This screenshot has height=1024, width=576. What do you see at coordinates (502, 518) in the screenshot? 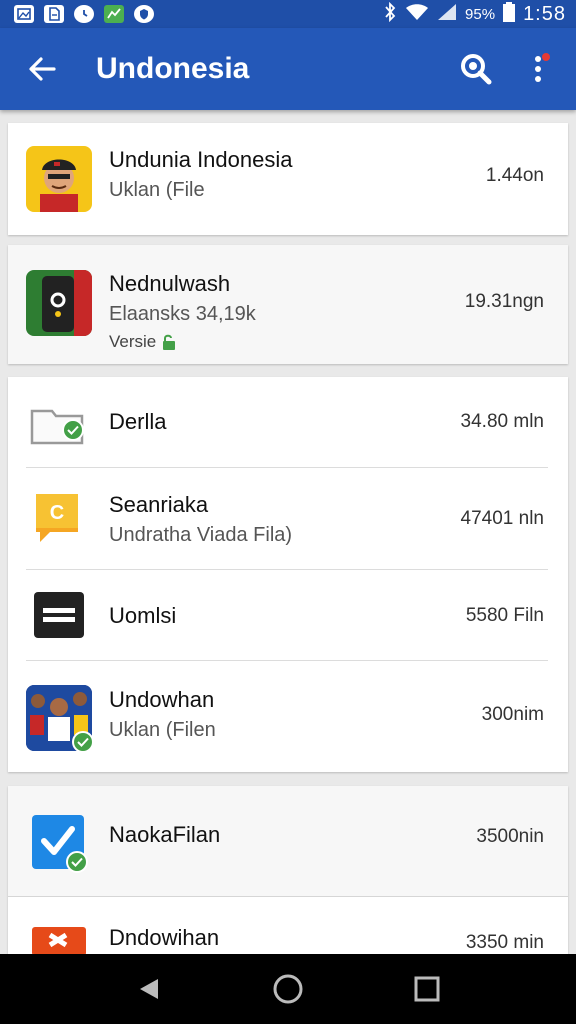
I see `item-value: 47401 nln` at bounding box center [502, 518].